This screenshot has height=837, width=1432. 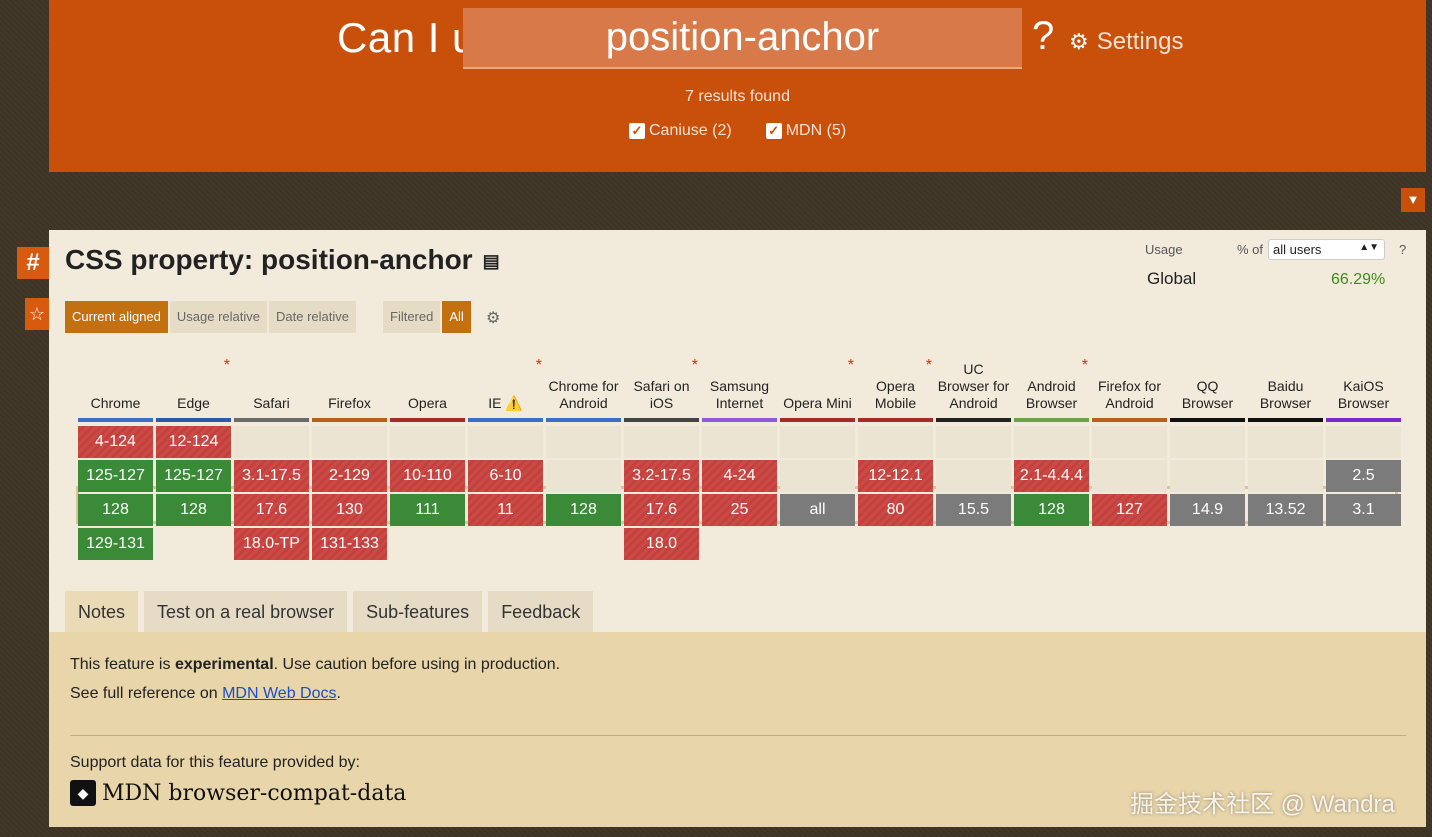 I want to click on tab-date-relative: Date relative, so click(x=312, y=317).